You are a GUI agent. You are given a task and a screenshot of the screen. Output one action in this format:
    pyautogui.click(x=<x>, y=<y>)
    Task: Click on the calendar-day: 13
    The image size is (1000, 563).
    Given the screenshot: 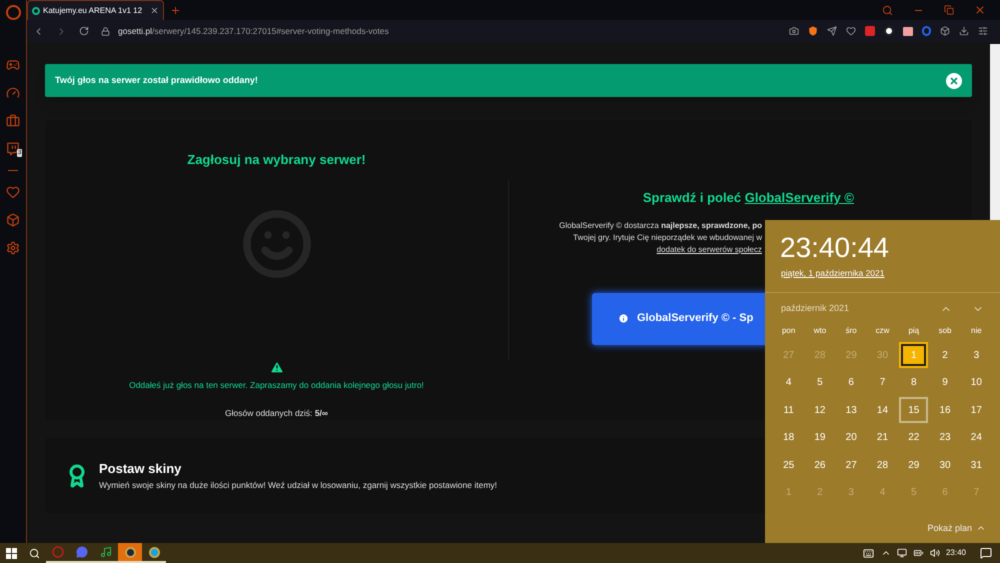 What is the action you would take?
    pyautogui.click(x=851, y=410)
    